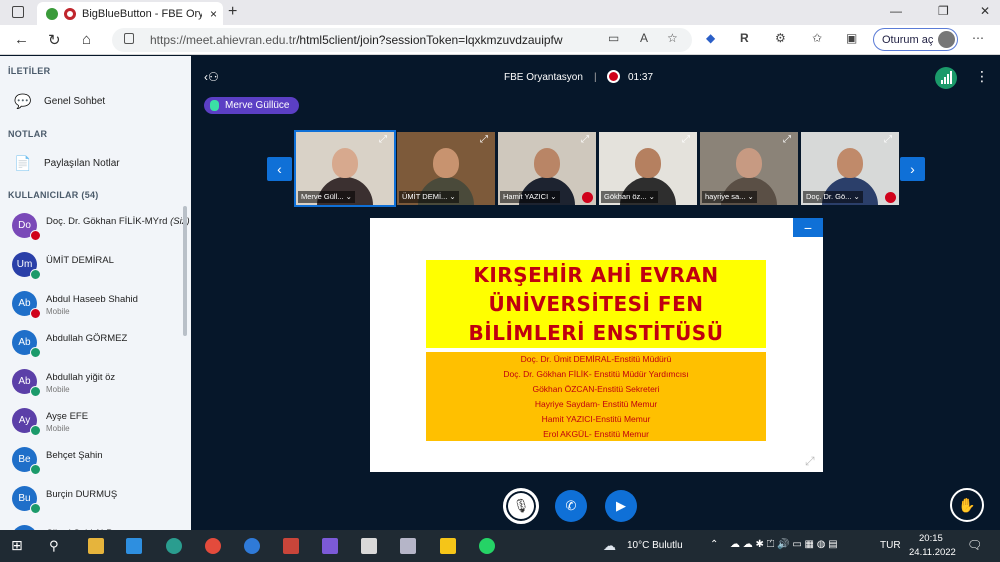 This screenshot has height=562, width=1000. I want to click on favorites-icon: ✩, so click(817, 38).